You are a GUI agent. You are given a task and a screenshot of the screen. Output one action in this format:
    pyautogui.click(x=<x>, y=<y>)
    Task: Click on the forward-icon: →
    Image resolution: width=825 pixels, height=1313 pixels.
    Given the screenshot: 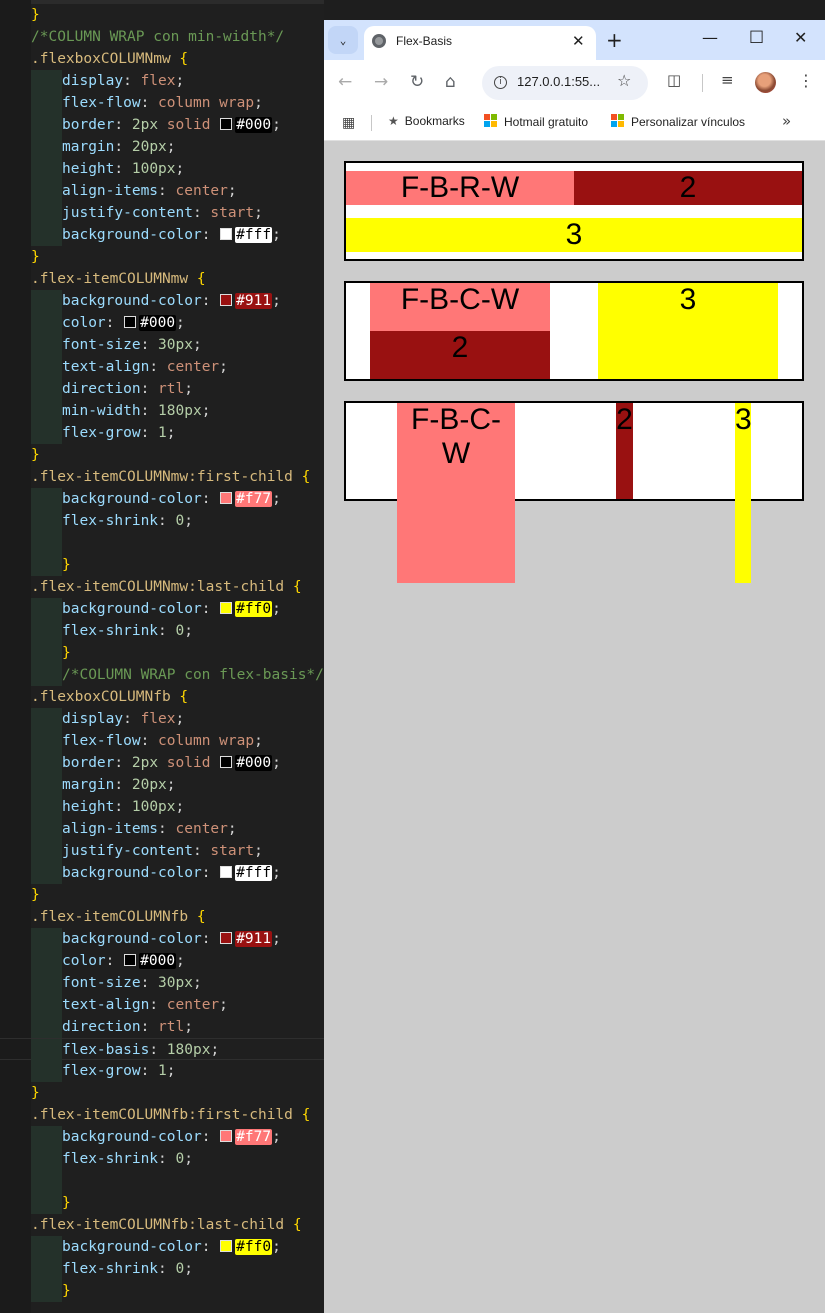 What is the action you would take?
    pyautogui.click(x=381, y=82)
    